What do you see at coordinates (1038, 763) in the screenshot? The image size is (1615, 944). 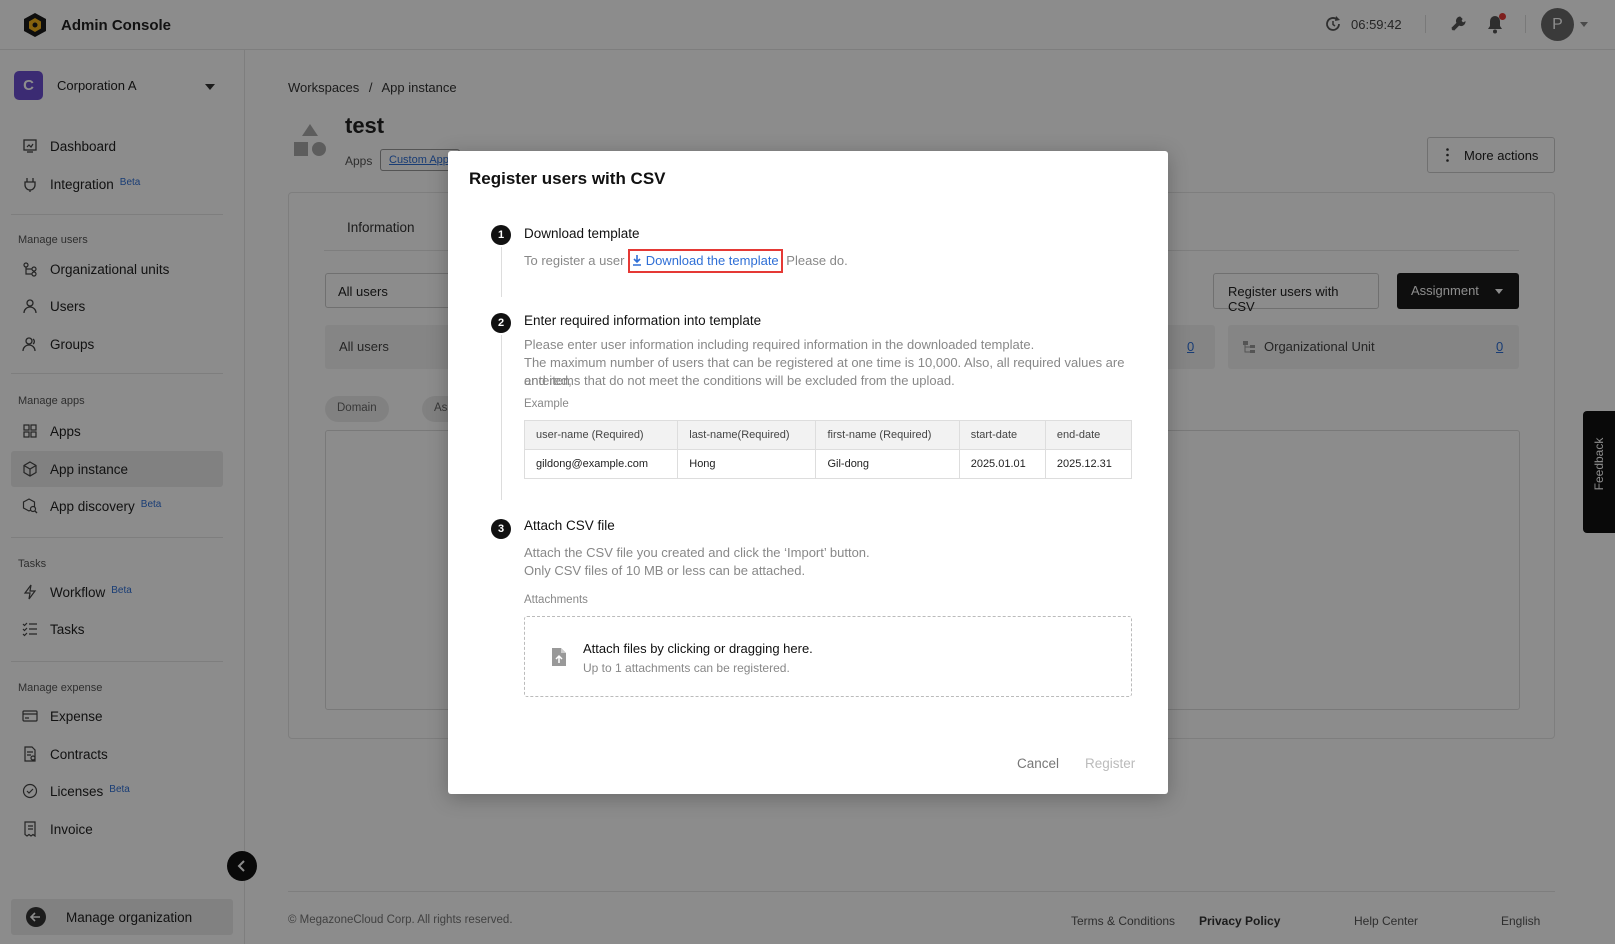 I see `cancel-button: Cancel` at bounding box center [1038, 763].